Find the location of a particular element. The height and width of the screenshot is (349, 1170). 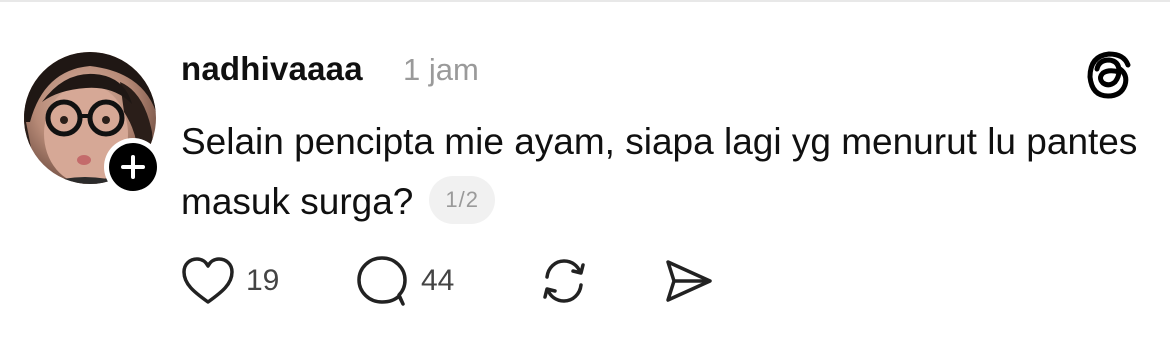

timestamp: 1 jam is located at coordinates (441, 69).